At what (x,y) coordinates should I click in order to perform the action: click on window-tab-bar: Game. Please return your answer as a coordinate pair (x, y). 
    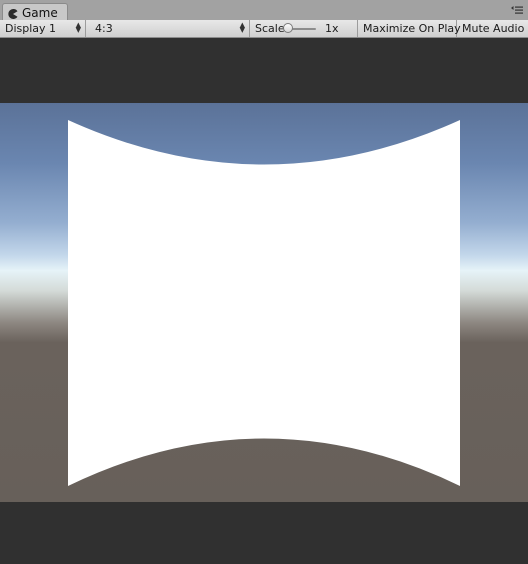
    Looking at the image, I should click on (264, 10).